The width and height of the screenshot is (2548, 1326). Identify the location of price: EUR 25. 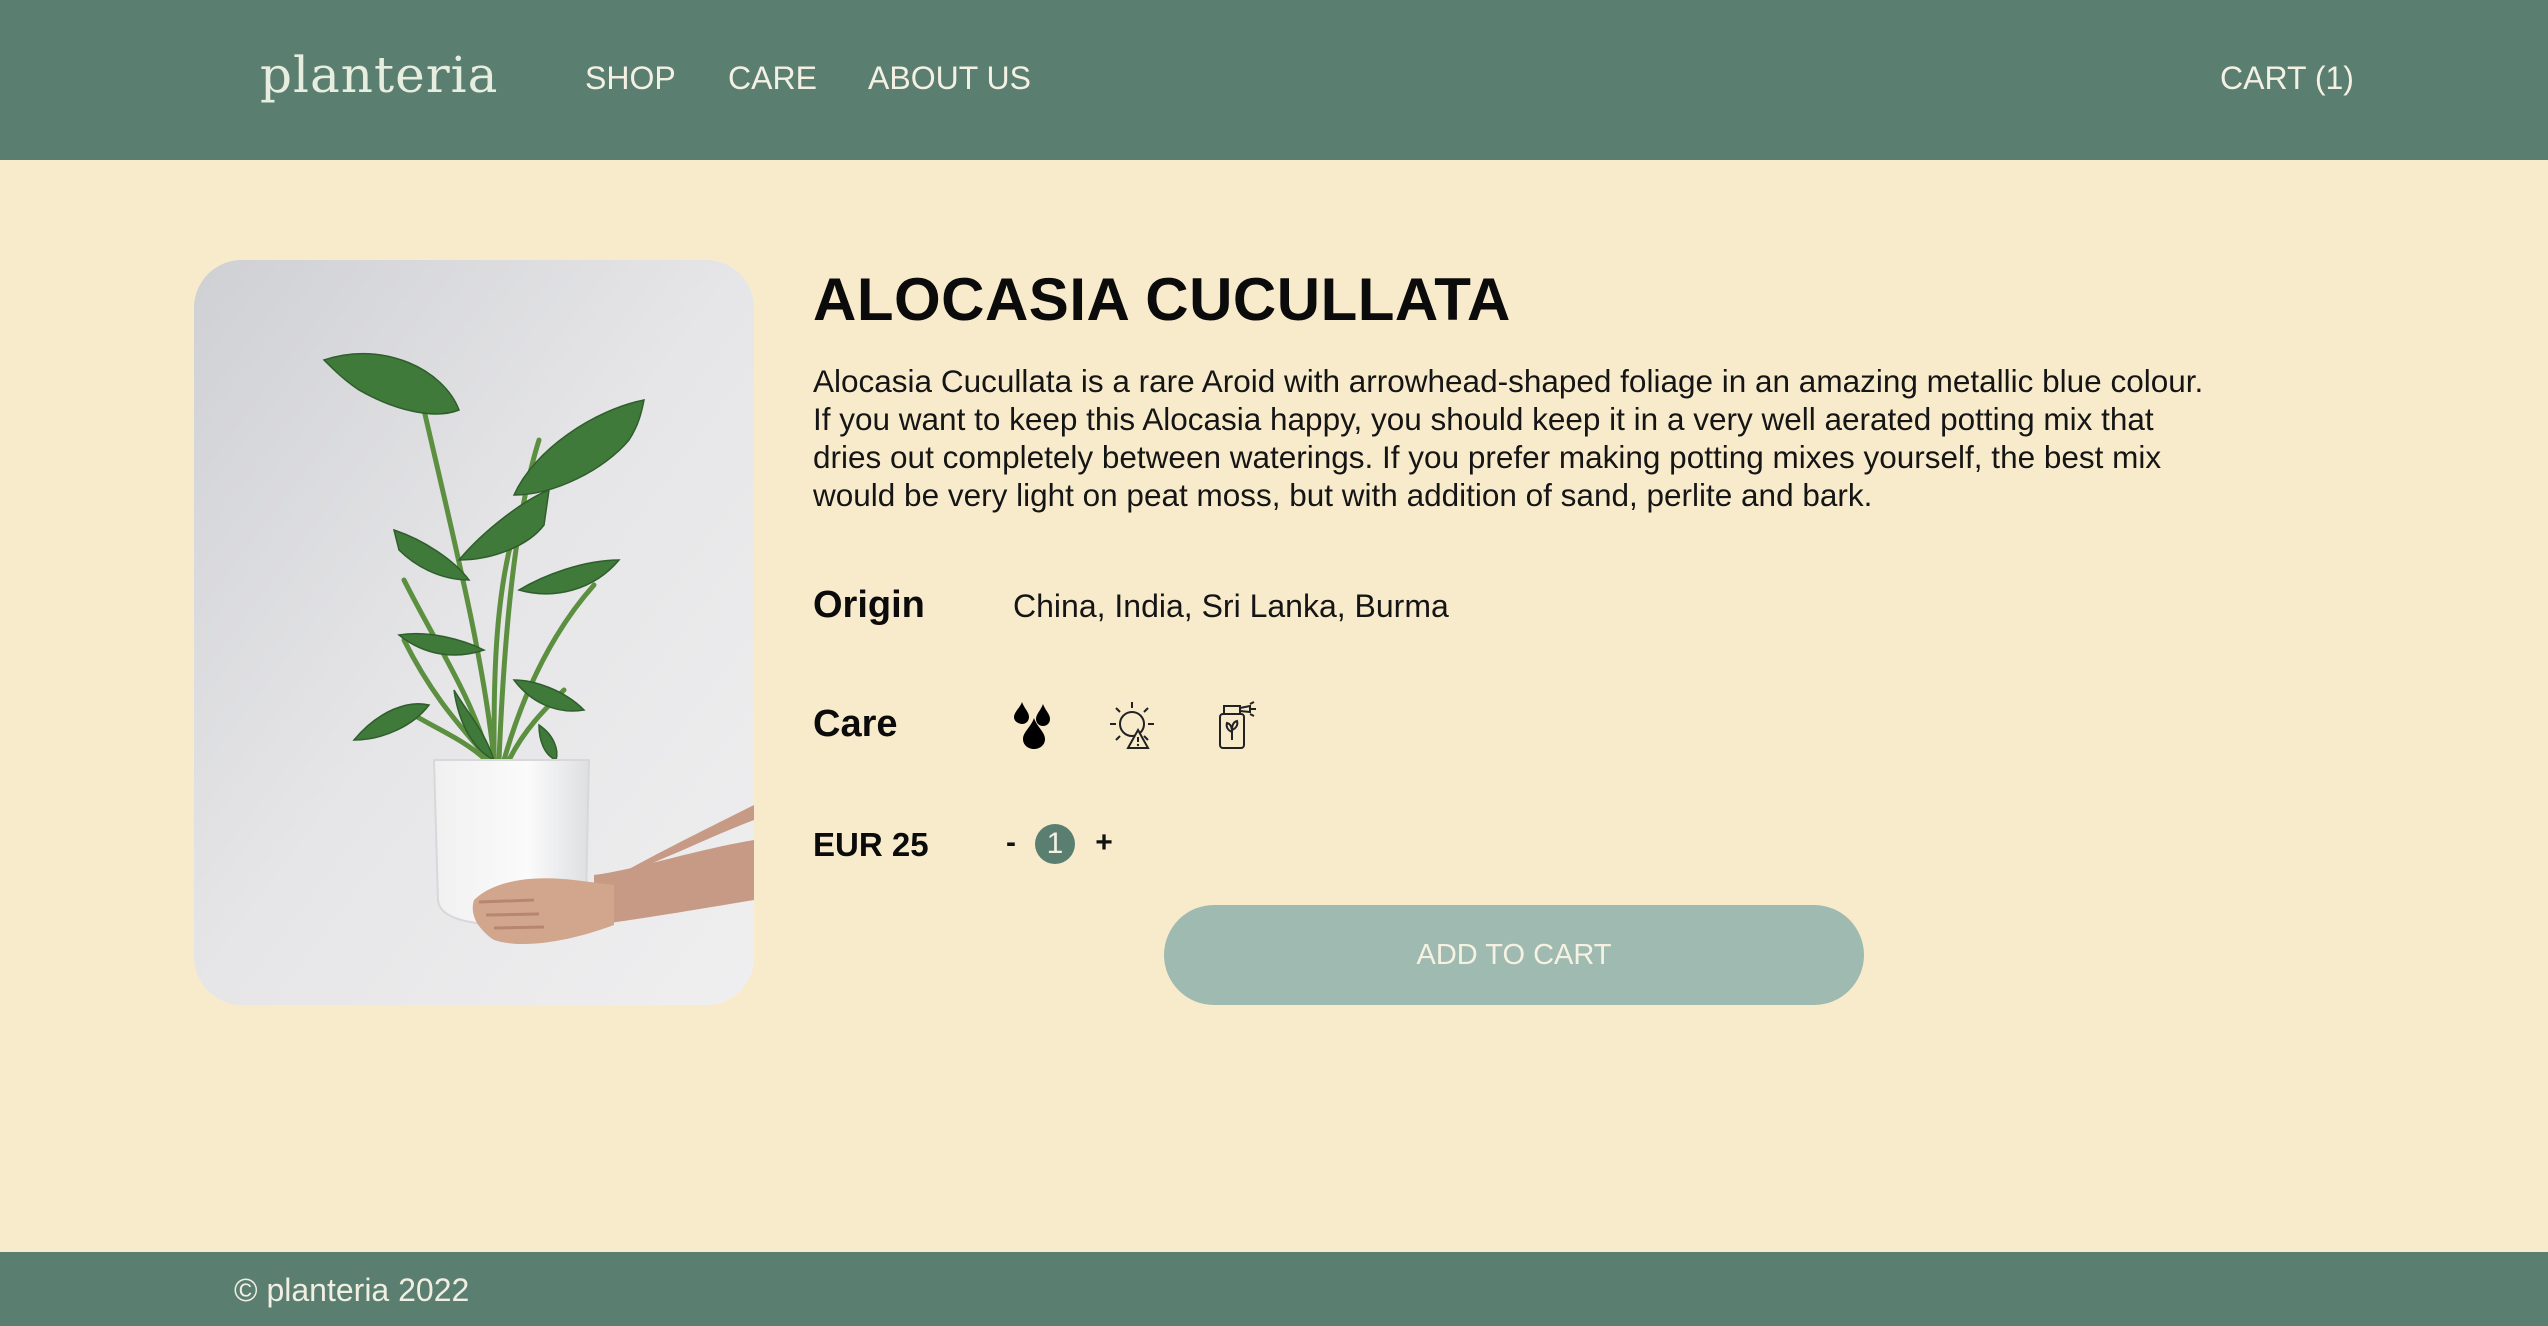
(871, 844).